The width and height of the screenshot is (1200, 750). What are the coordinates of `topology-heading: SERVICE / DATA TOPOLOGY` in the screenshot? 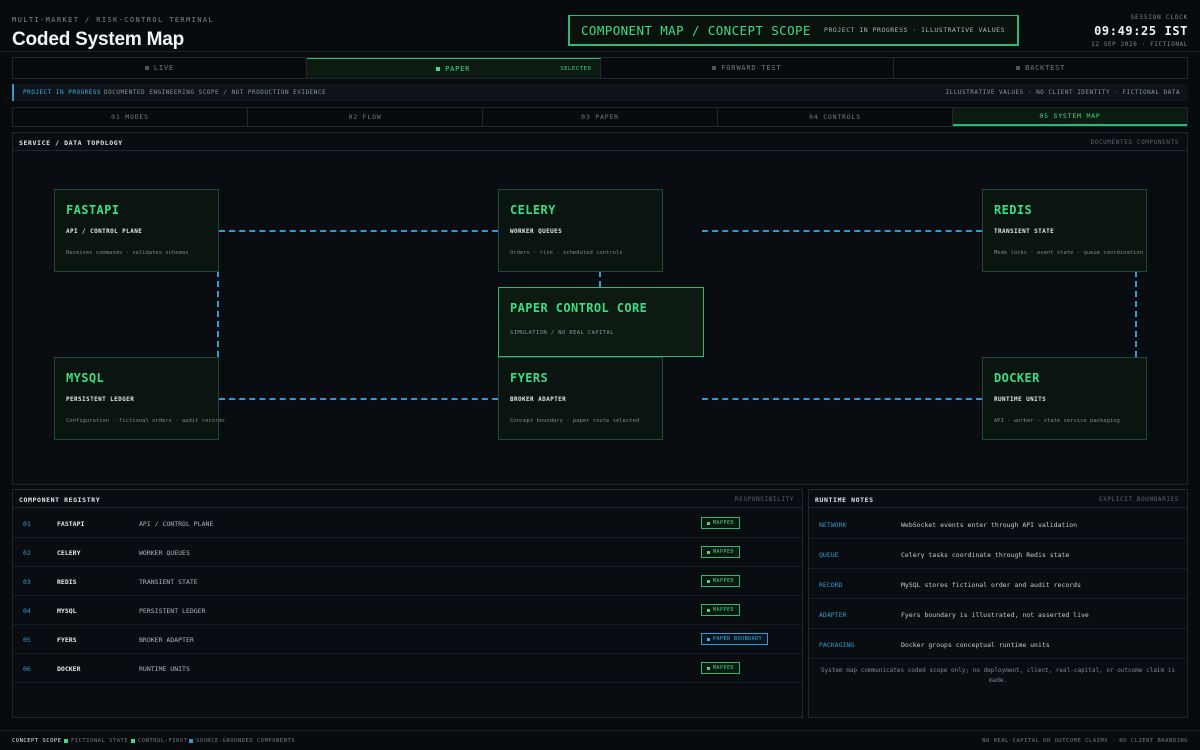 It's located at (71, 143).